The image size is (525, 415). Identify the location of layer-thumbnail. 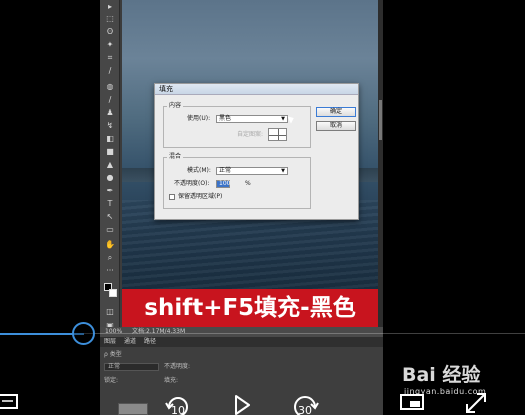
(133, 409).